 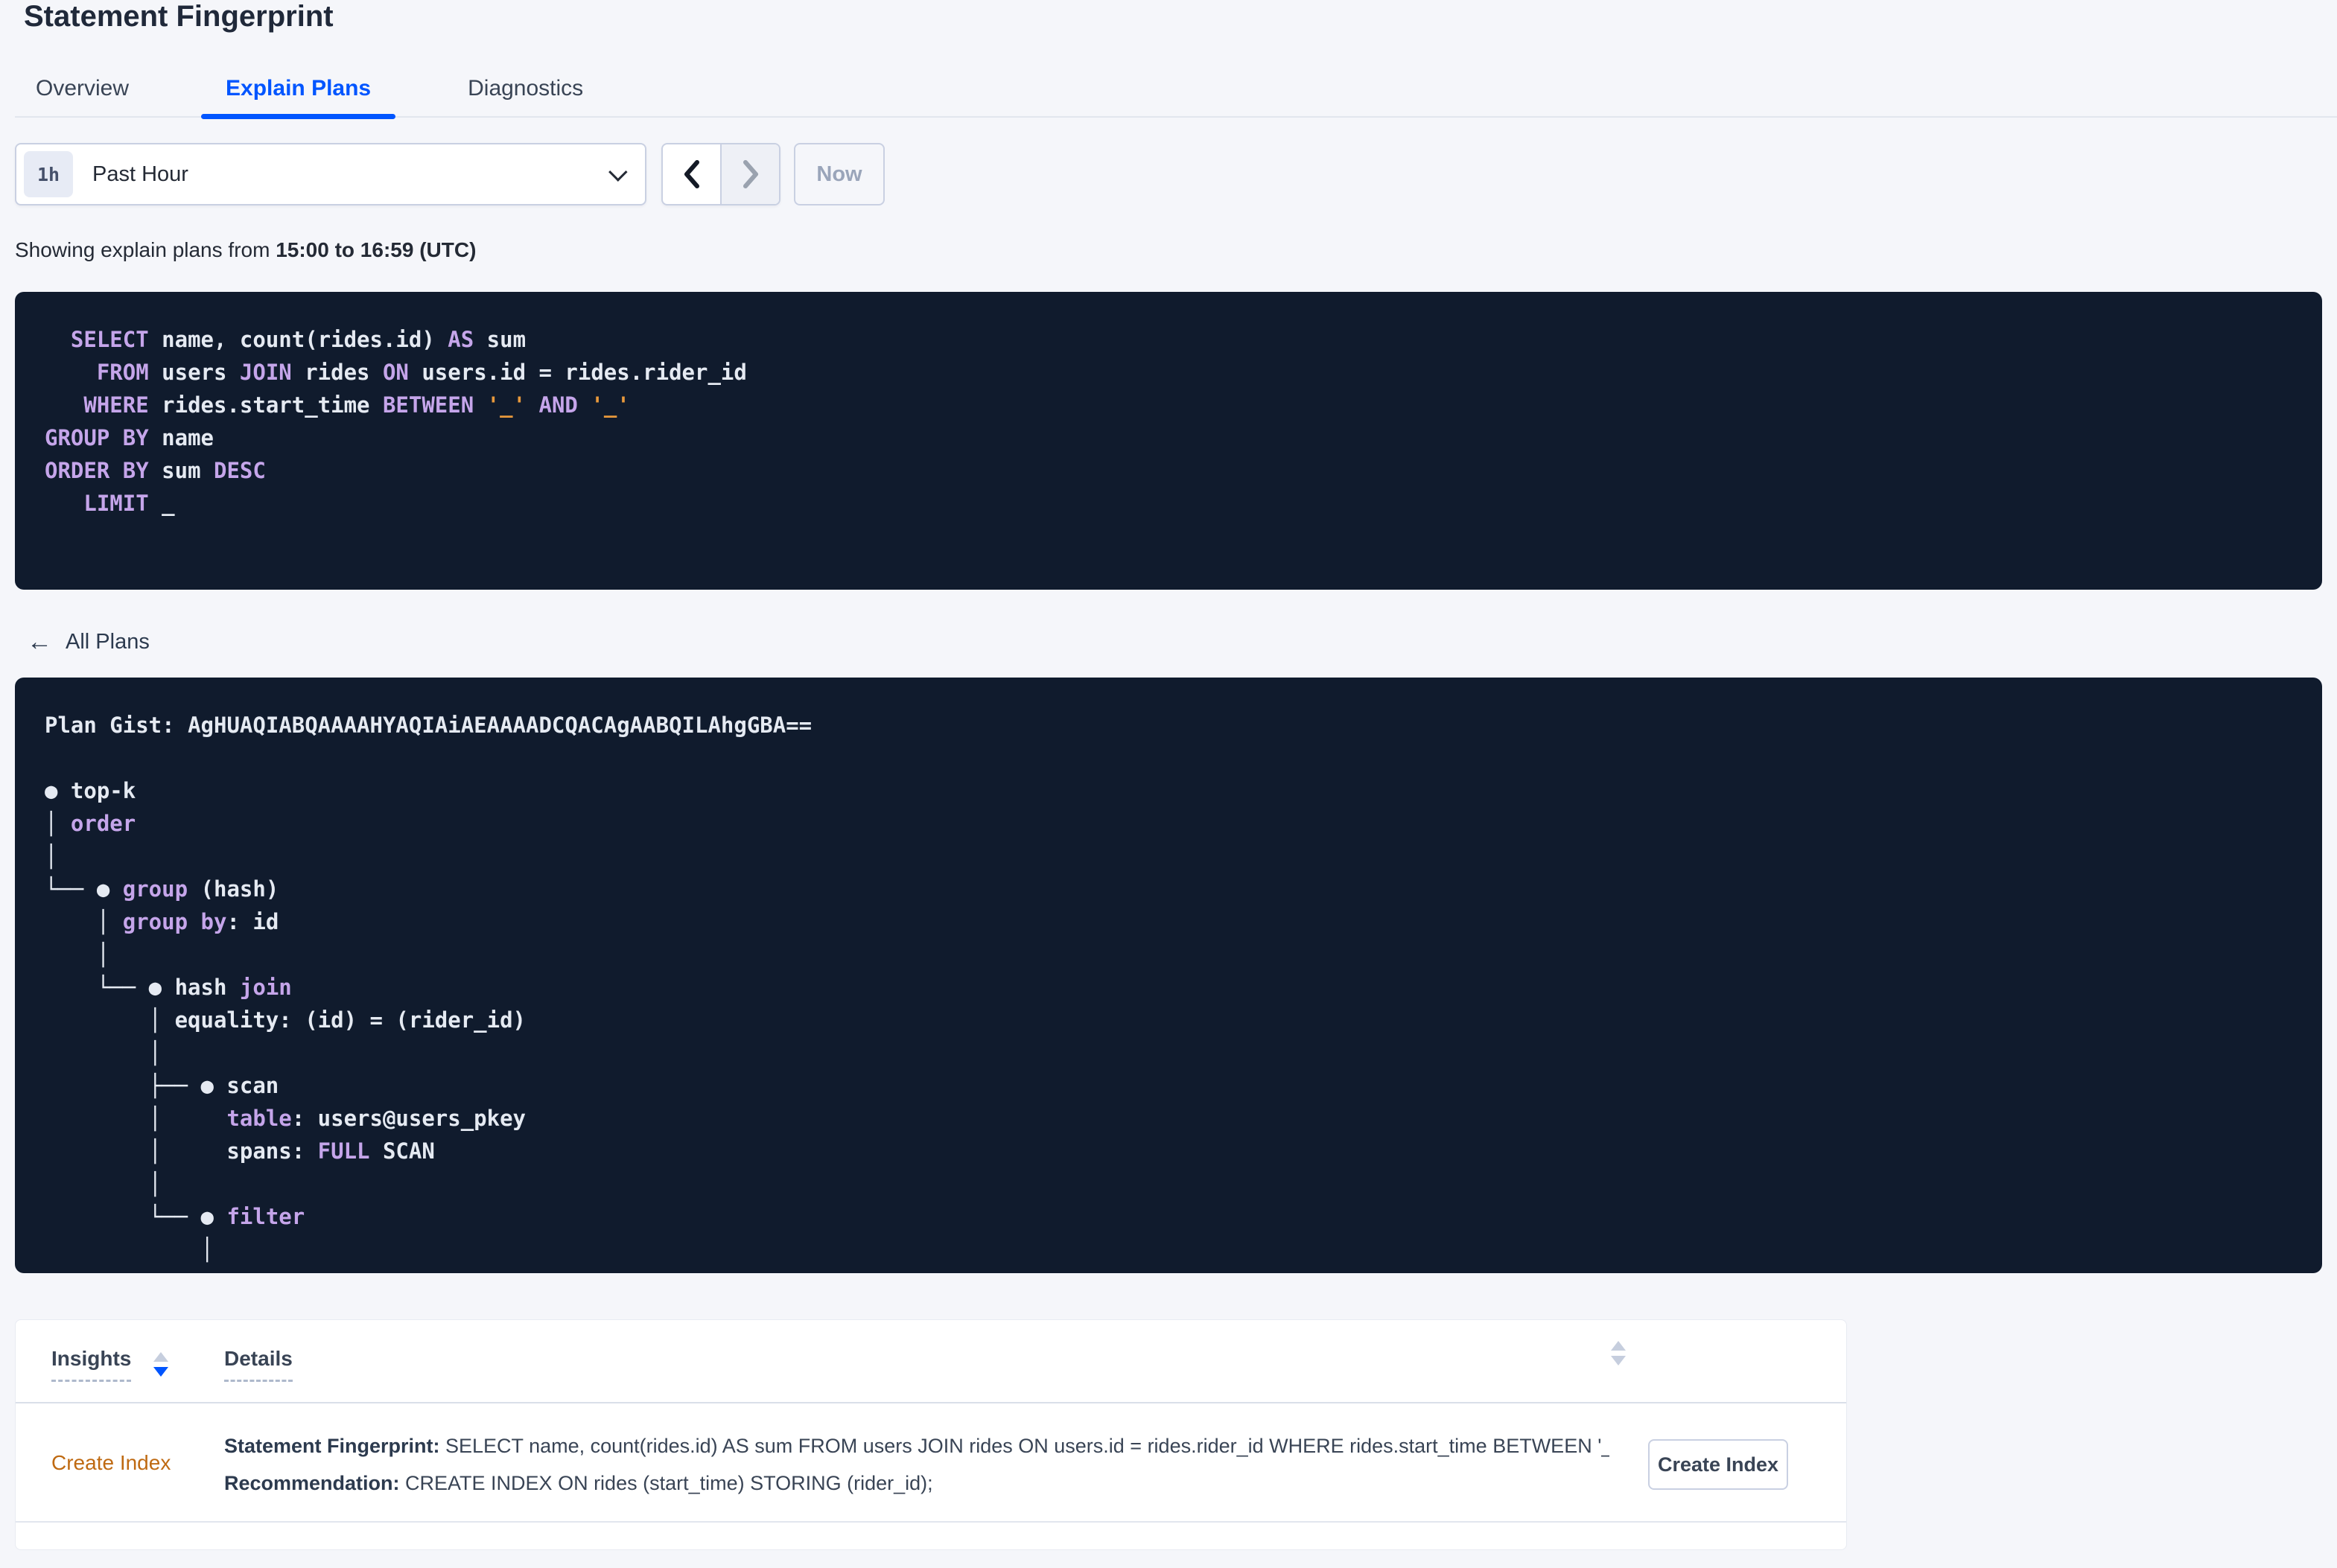 I want to click on all-plans-back-link: ← All Plans, so click(x=89, y=641).